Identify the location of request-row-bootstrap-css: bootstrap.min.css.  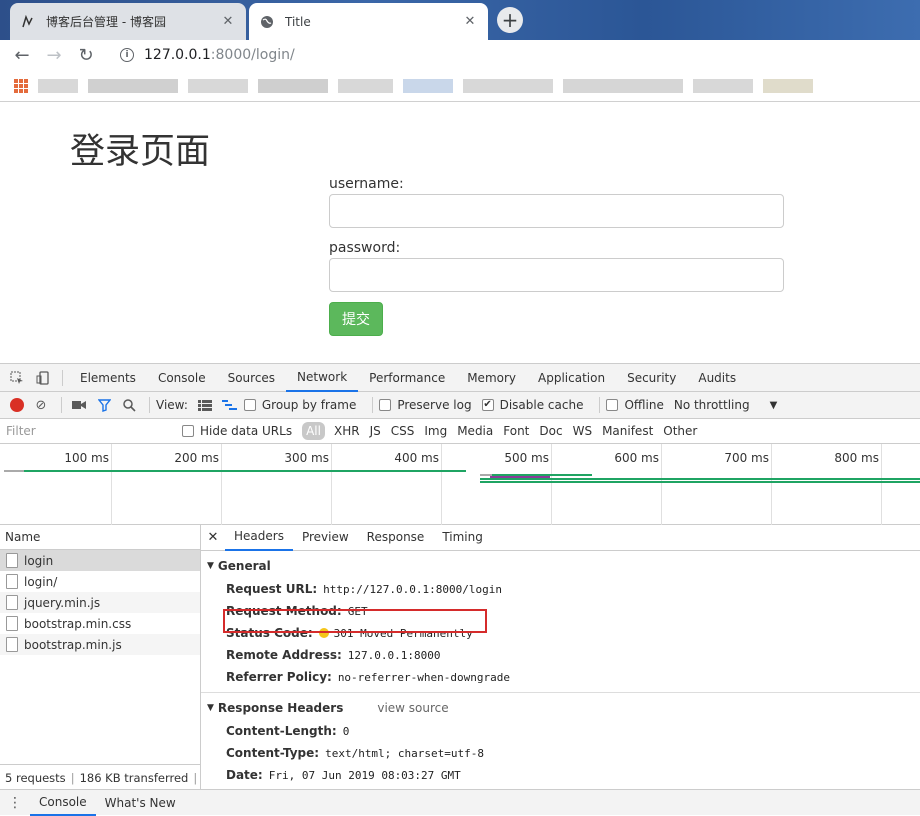
(100, 623).